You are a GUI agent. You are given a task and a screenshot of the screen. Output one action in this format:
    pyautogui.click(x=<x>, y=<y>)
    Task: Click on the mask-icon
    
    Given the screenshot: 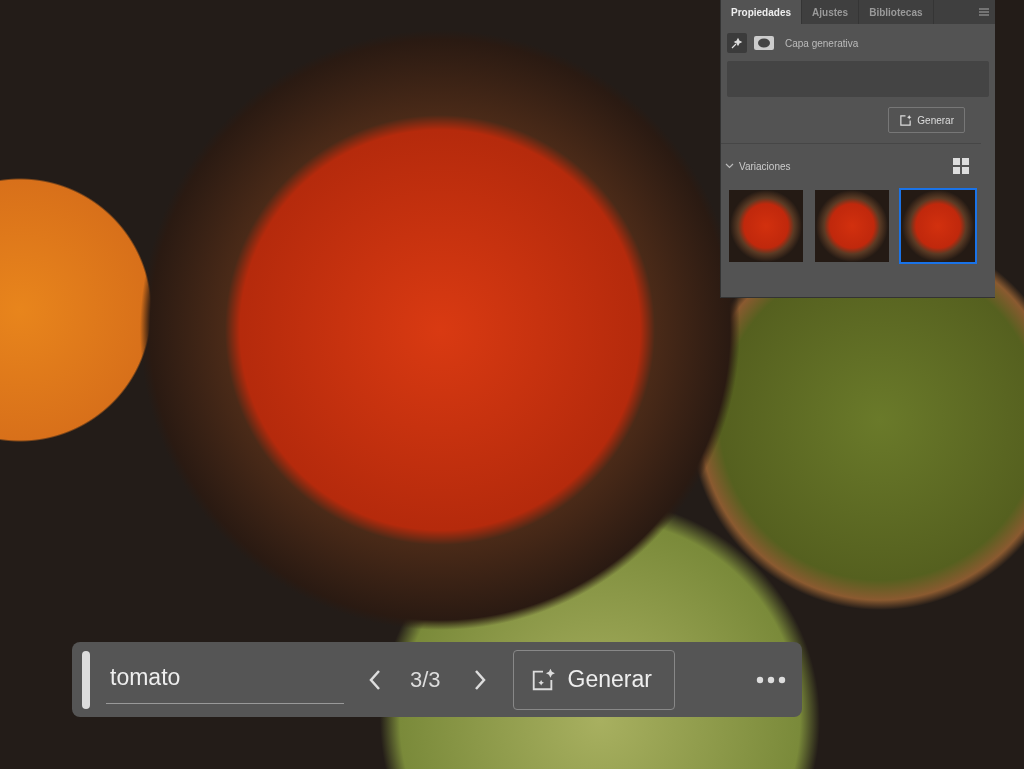 What is the action you would take?
    pyautogui.click(x=764, y=43)
    